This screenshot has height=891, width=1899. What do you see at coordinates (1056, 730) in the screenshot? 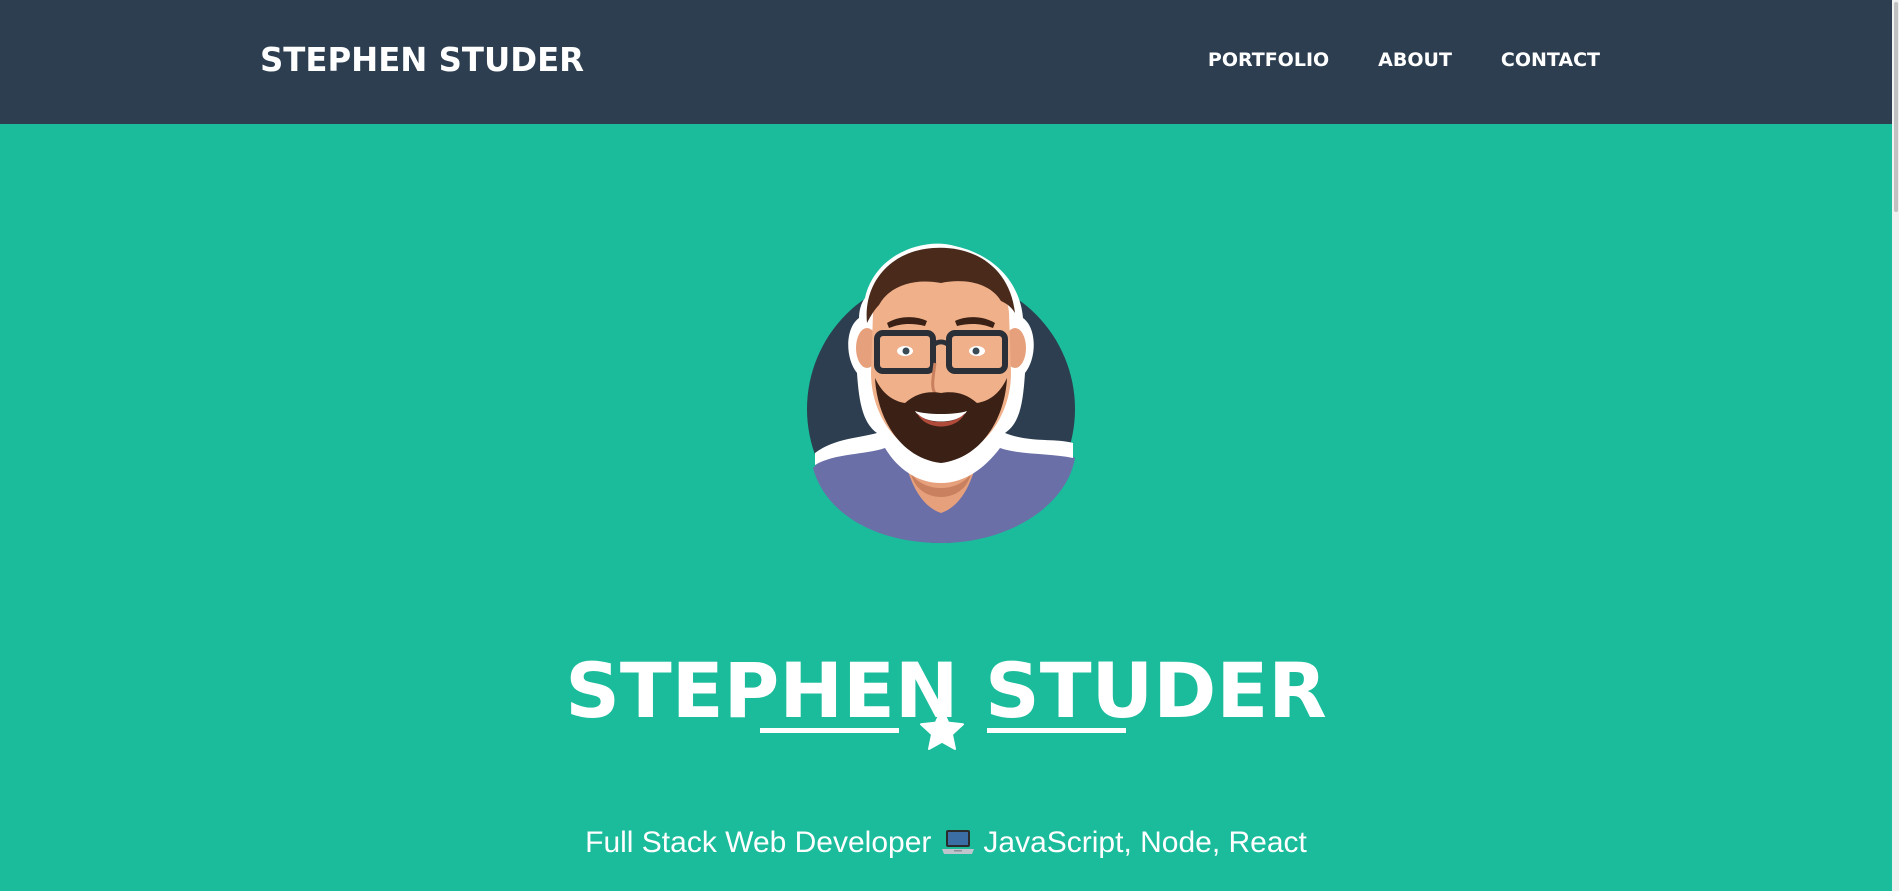
I see `divider-line-right` at bounding box center [1056, 730].